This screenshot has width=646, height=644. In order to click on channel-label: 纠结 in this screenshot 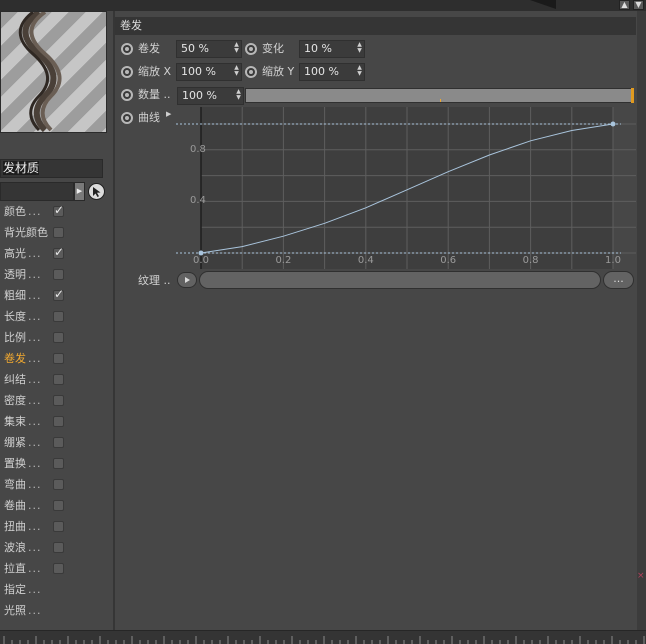, I will do `click(15, 379)`.